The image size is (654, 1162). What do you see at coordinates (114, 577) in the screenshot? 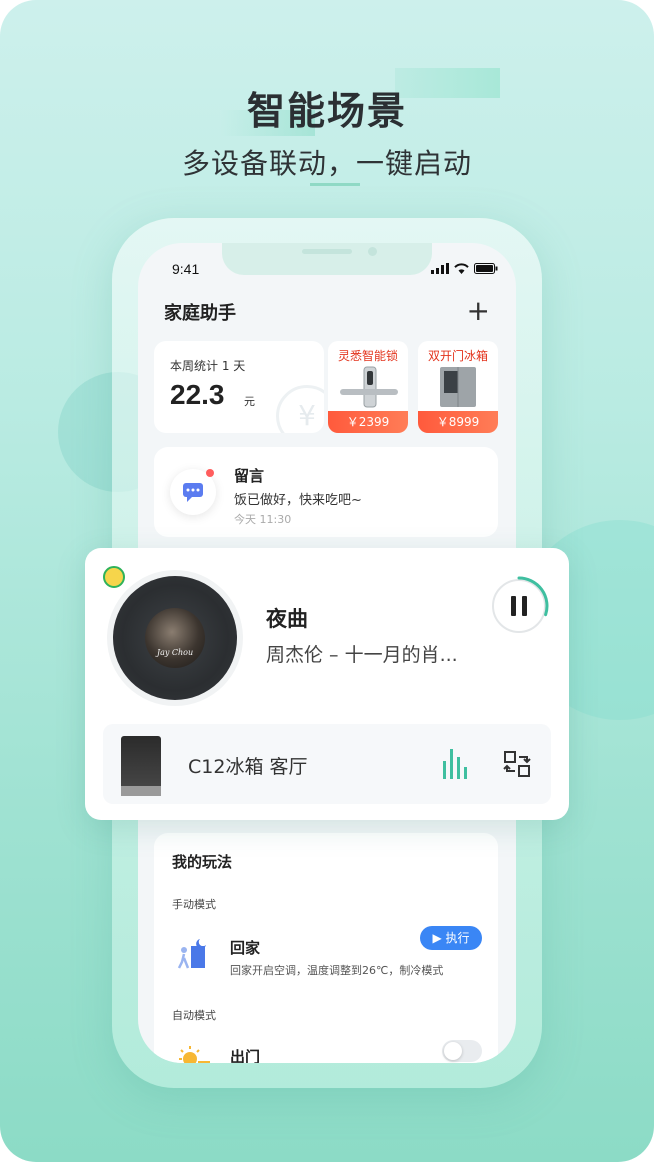
I see `qq-music-icon` at bounding box center [114, 577].